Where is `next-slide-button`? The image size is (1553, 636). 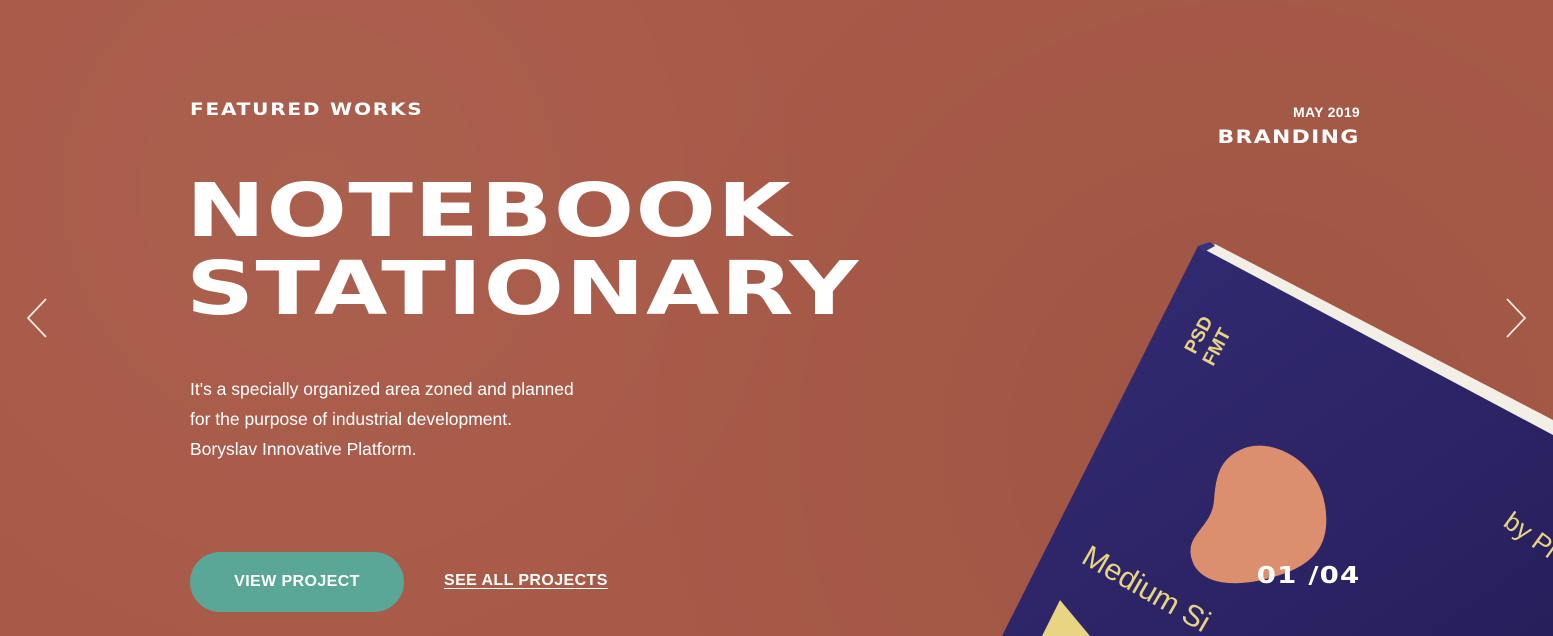 next-slide-button is located at coordinates (1516, 318).